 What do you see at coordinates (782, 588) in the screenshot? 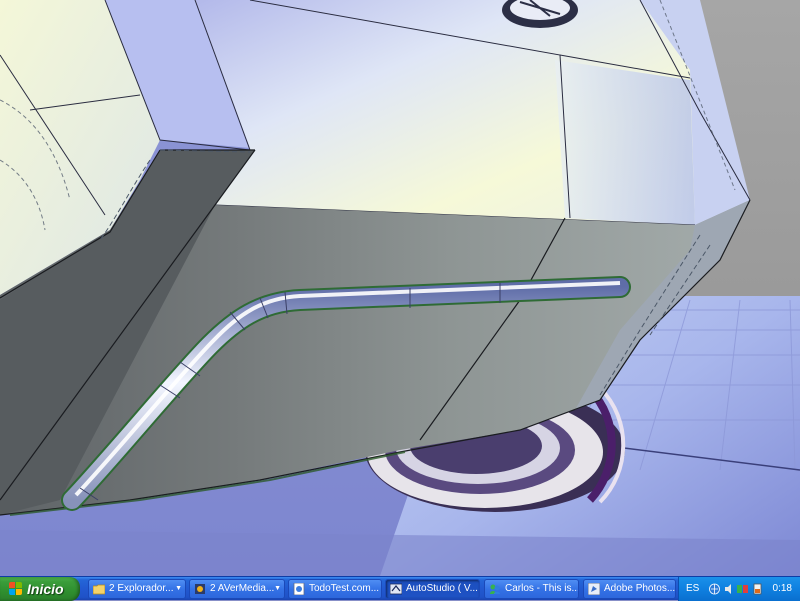
I see `clock: 0:18` at bounding box center [782, 588].